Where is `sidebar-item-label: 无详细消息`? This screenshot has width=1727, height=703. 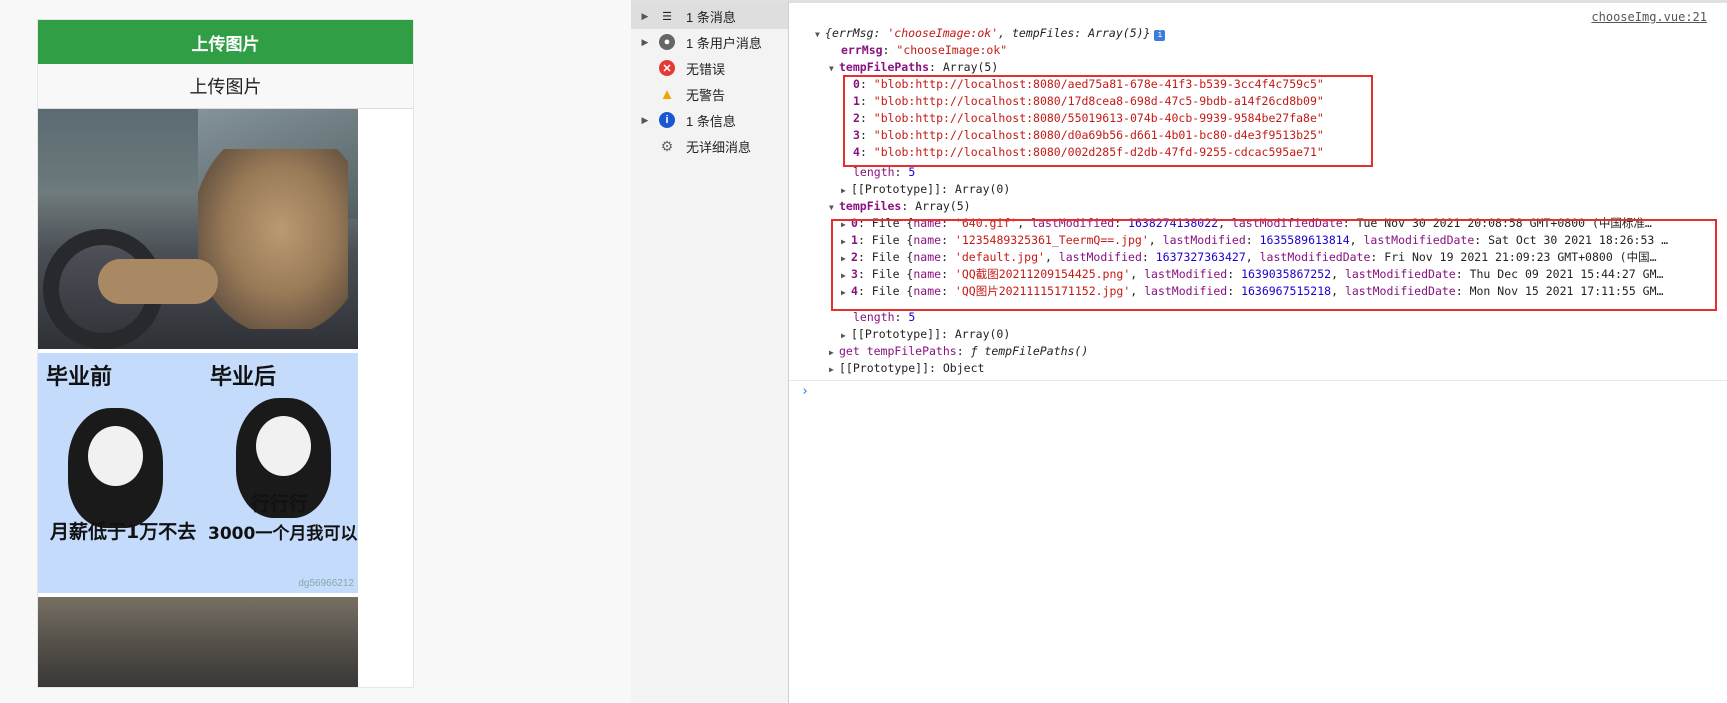 sidebar-item-label: 无详细消息 is located at coordinates (719, 147).